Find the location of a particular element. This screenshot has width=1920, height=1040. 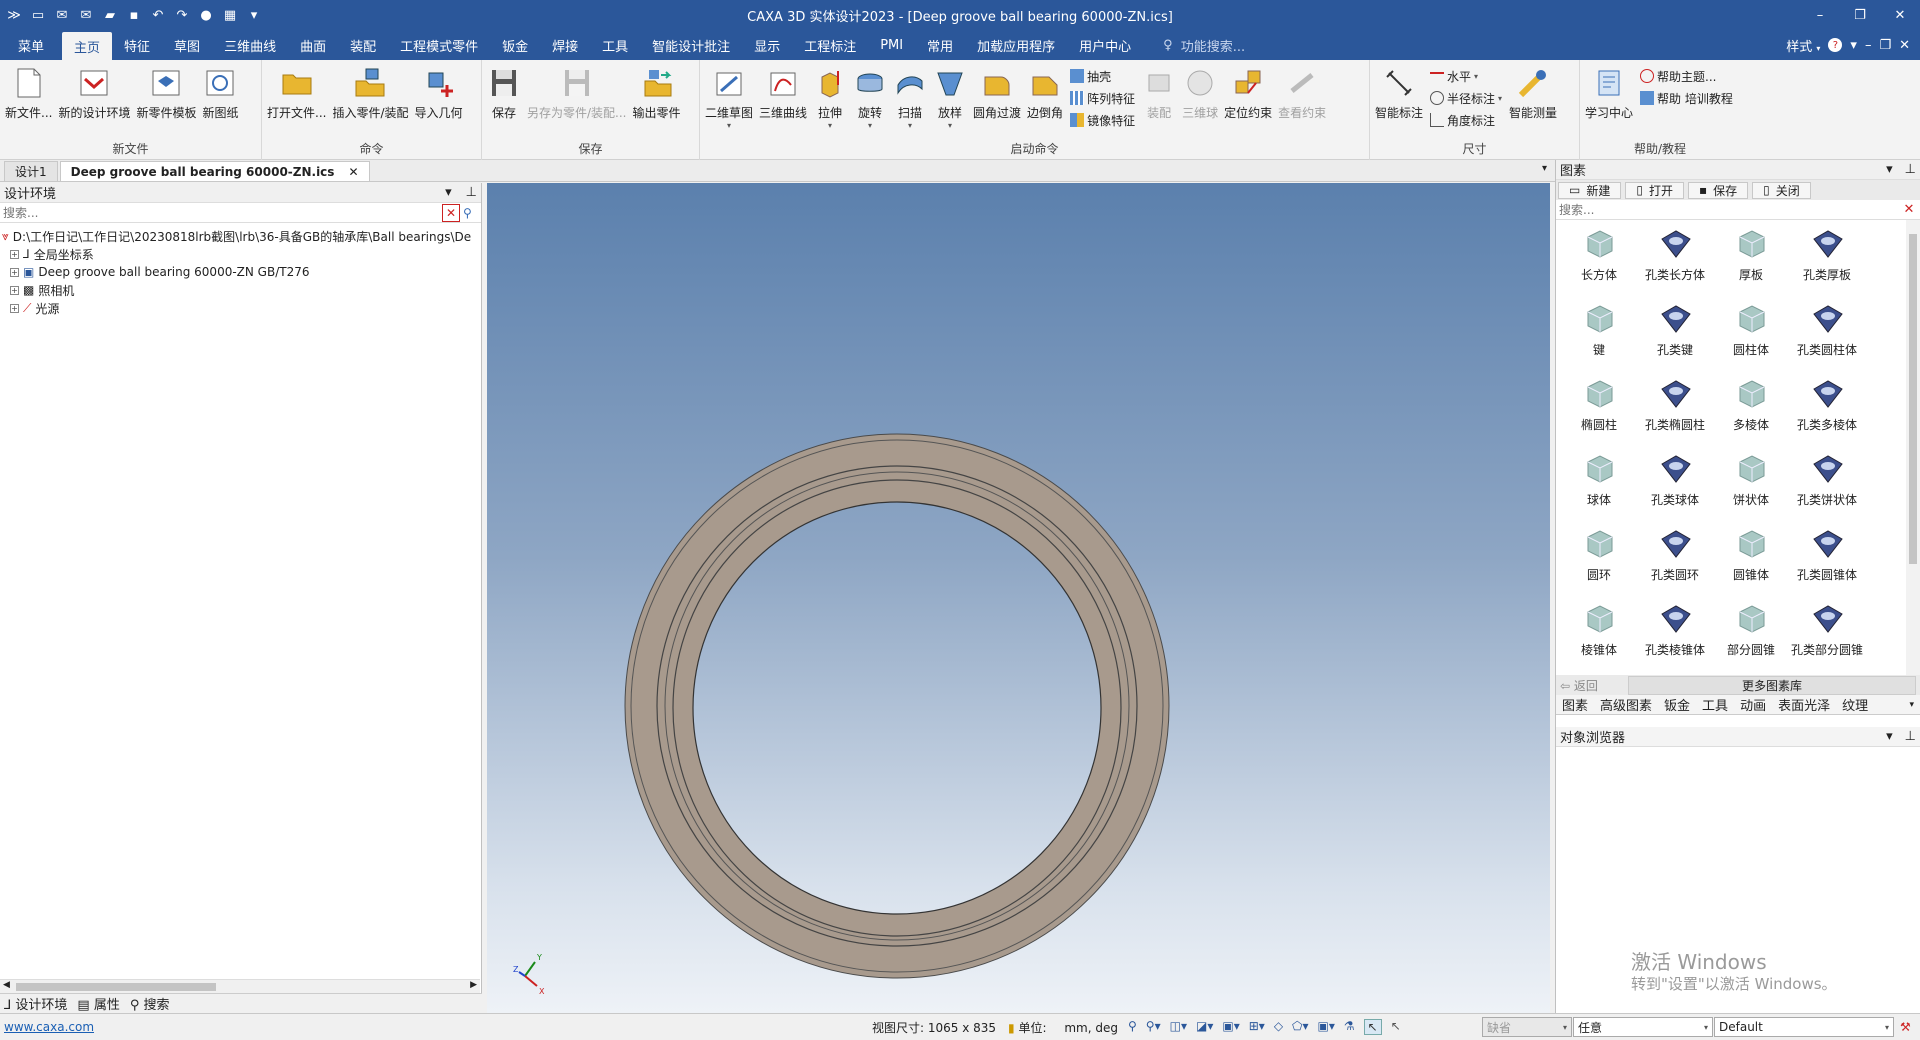

zoom-icon: ⚲ is located at coordinates (1132, 1027).